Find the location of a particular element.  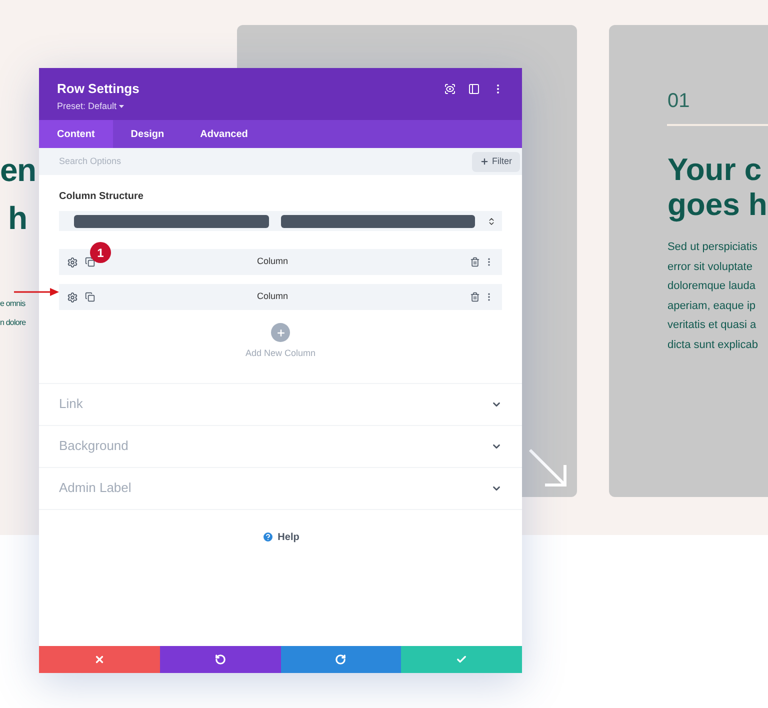

caret-icon is located at coordinates (121, 106).